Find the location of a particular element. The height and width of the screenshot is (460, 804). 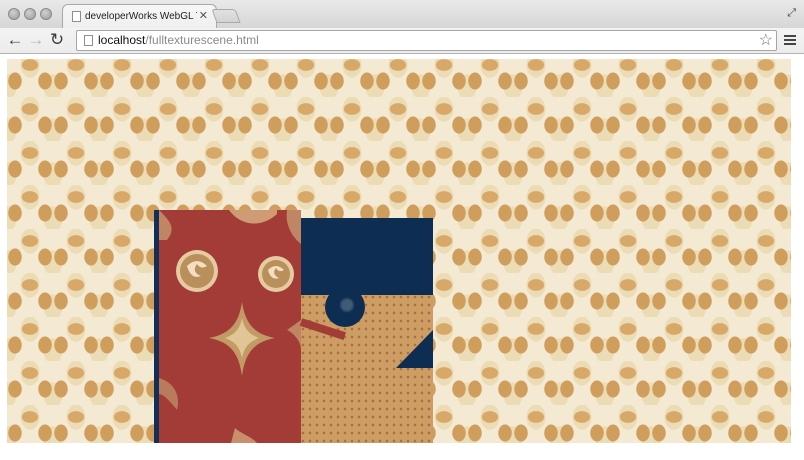

browser-toolbar: ← → ↻ localhost/fulltexturescene.html ☆ is located at coordinates (402, 41).